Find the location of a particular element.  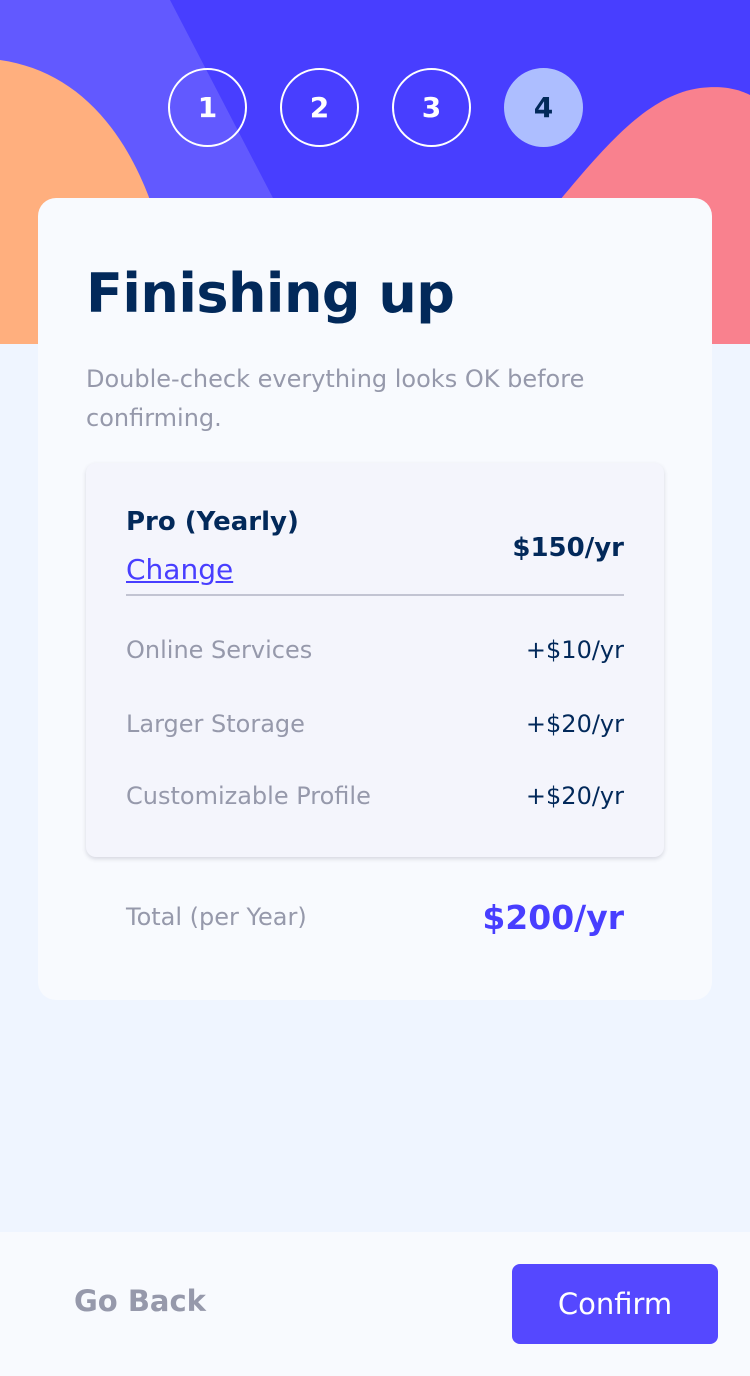

step-indicator: 1 2 3 4 is located at coordinates (375, 107).